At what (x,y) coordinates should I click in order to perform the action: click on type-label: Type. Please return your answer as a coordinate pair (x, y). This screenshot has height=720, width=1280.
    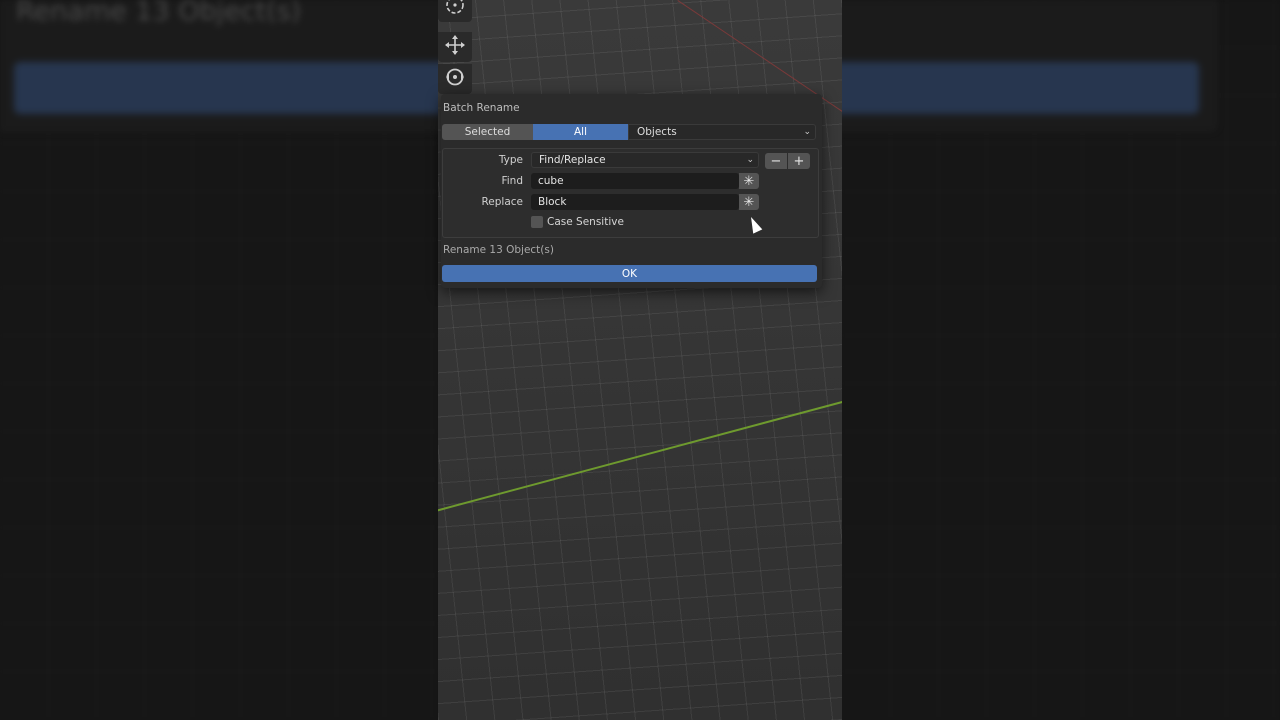
    Looking at the image, I should click on (510, 160).